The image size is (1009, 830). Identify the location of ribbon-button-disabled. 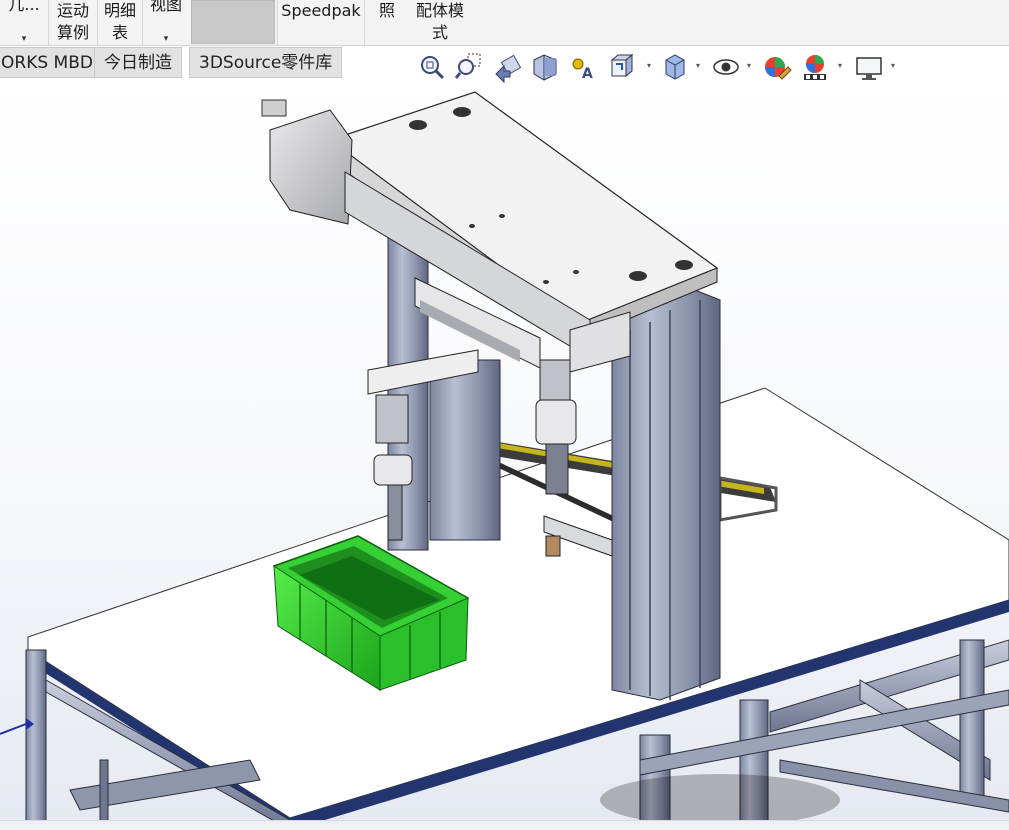
(233, 22).